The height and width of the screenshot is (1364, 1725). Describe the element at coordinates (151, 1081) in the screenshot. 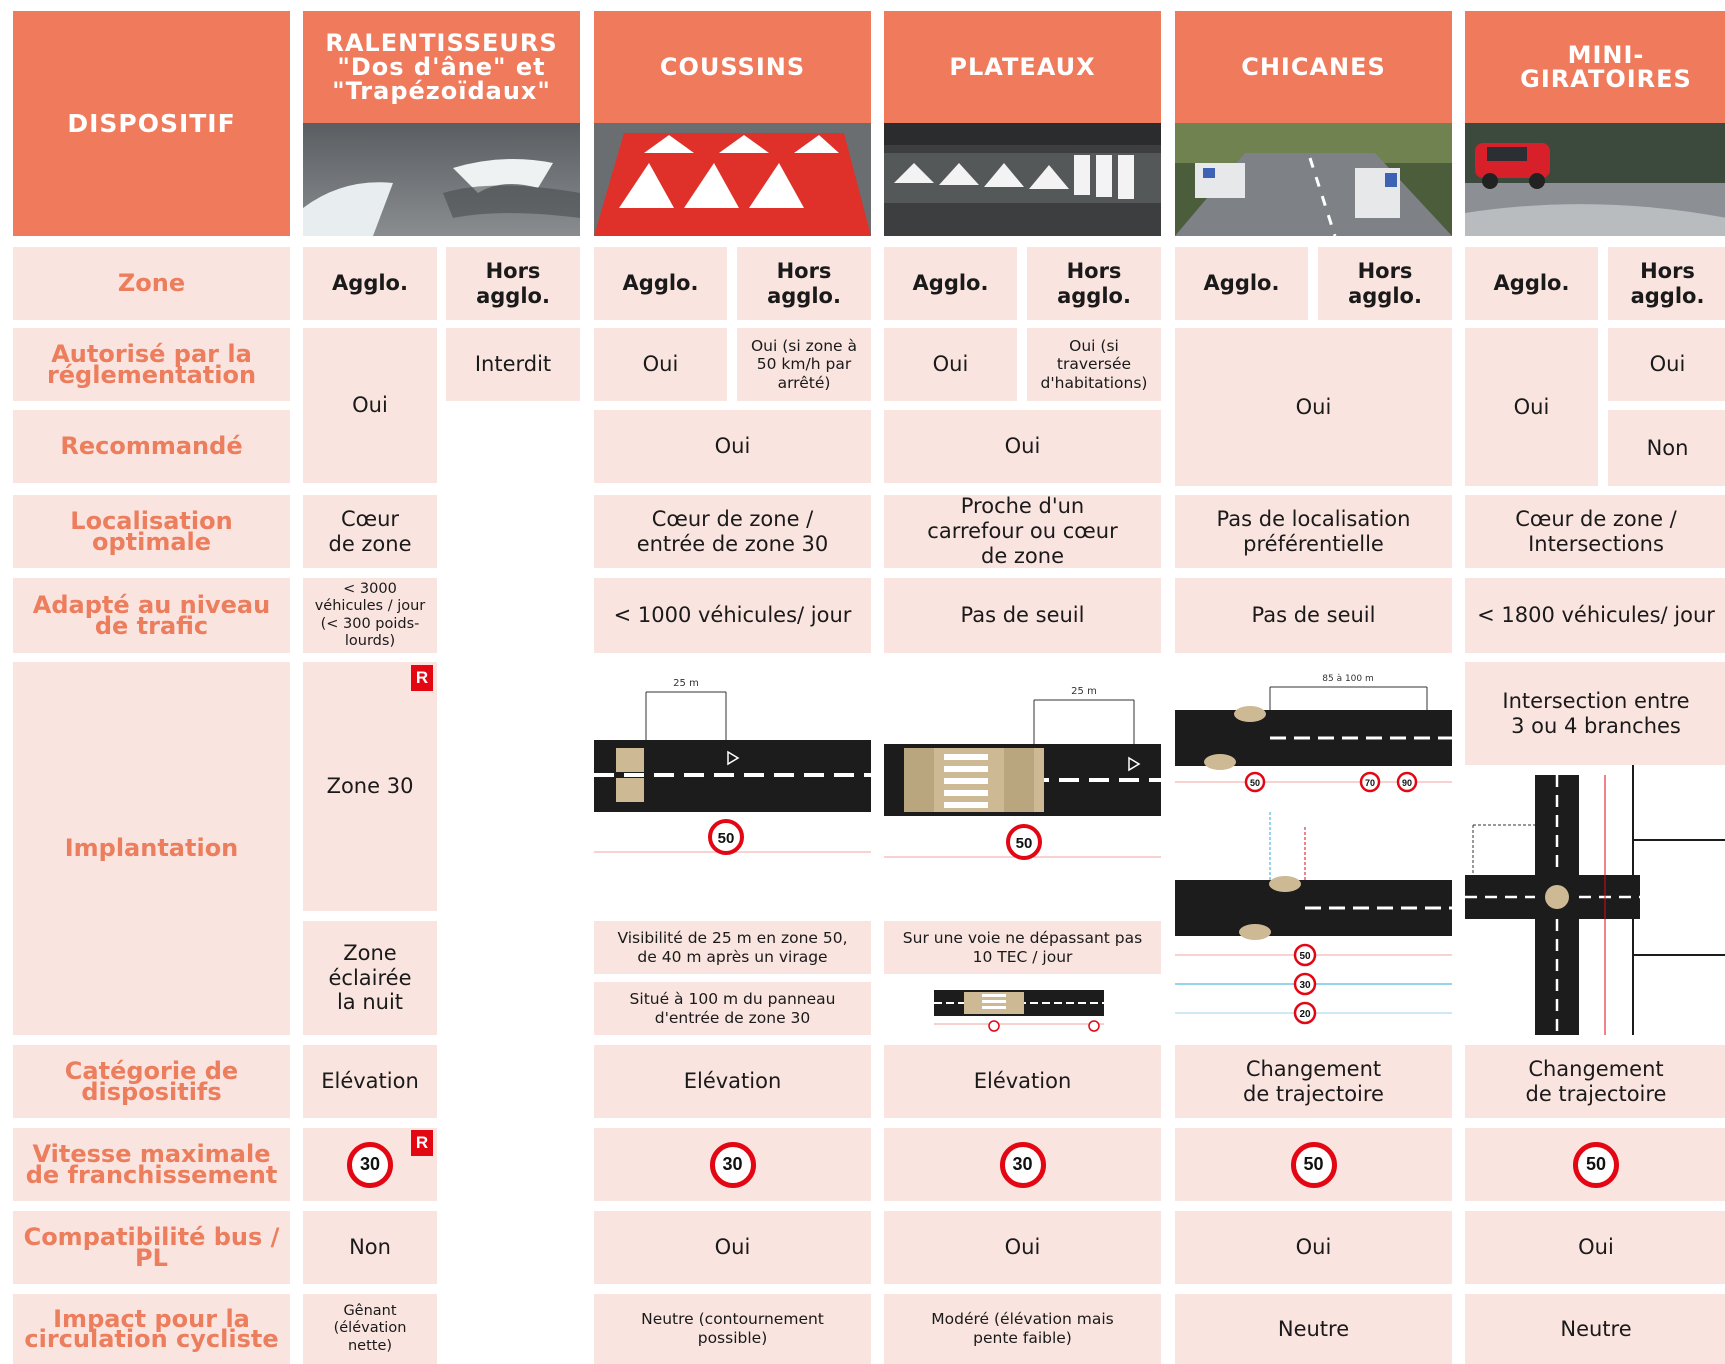

I see `row-label-categorie: Catégorie de dispositifs` at that location.